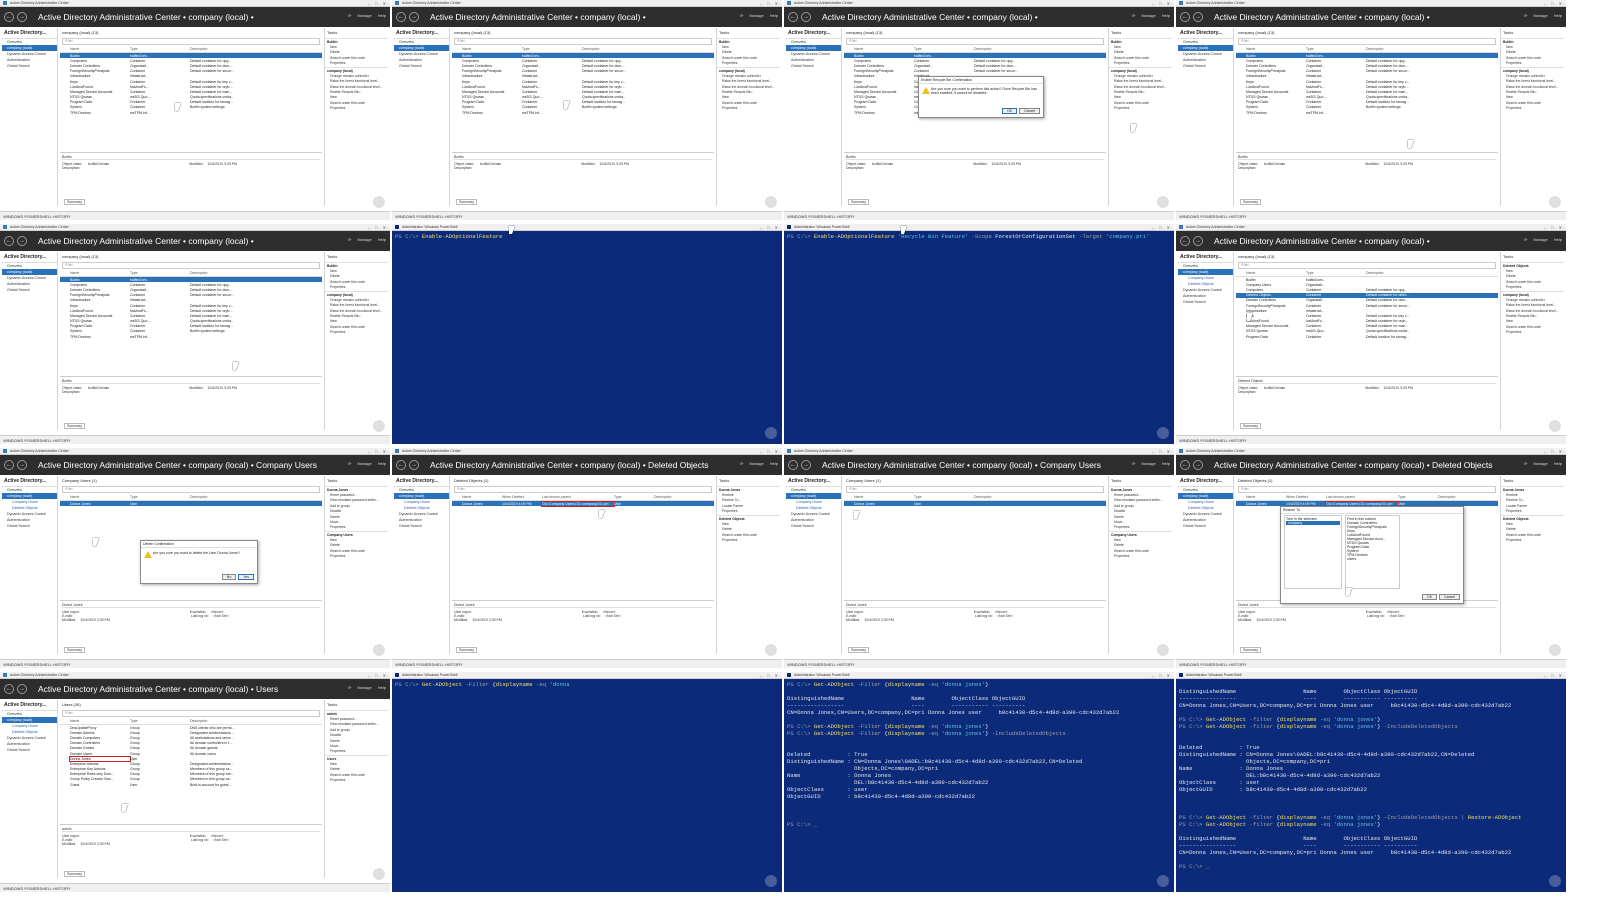 This screenshot has width=1600, height=906. I want to click on table-row: Donna Jones User, so click(975, 504).